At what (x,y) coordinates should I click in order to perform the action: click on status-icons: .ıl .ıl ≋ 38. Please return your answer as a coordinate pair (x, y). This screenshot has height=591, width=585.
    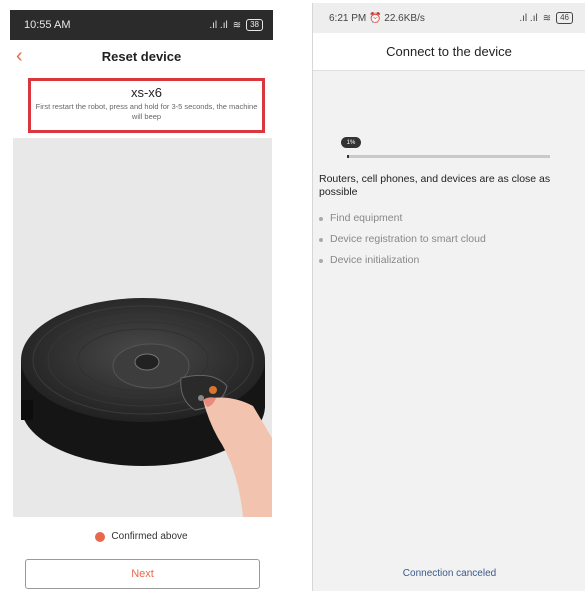
    Looking at the image, I should click on (236, 25).